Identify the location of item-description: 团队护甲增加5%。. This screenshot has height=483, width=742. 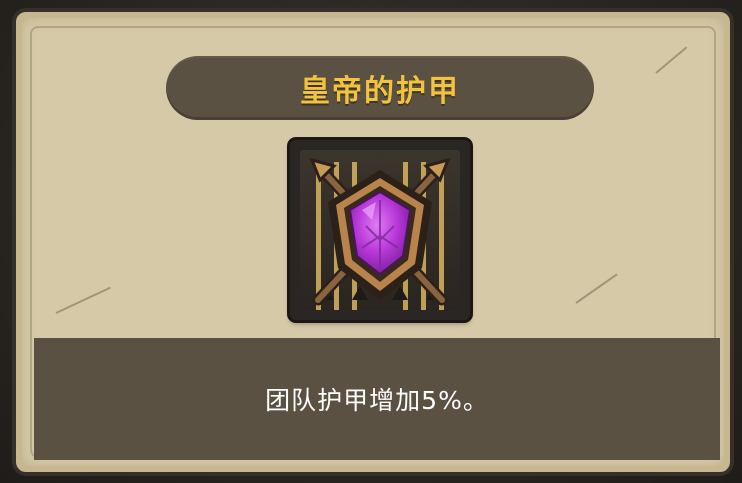
(377, 400).